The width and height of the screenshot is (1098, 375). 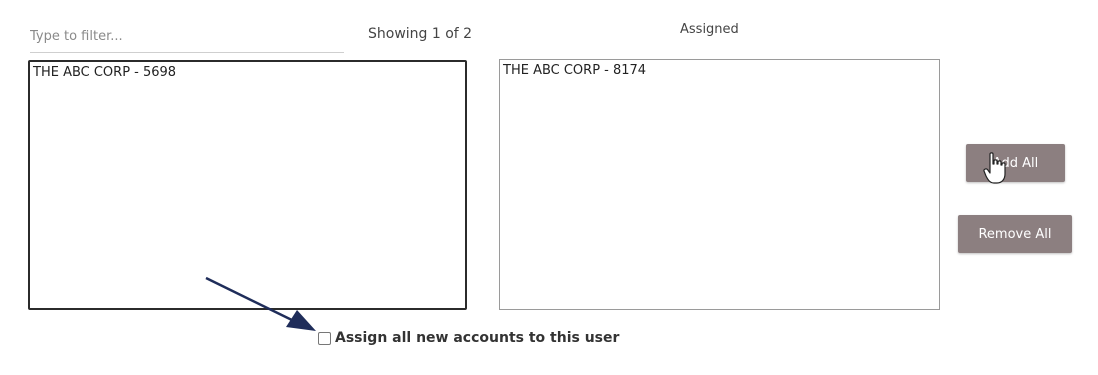 I want to click on assign-new-accounts-checkbox, so click(x=324, y=338).